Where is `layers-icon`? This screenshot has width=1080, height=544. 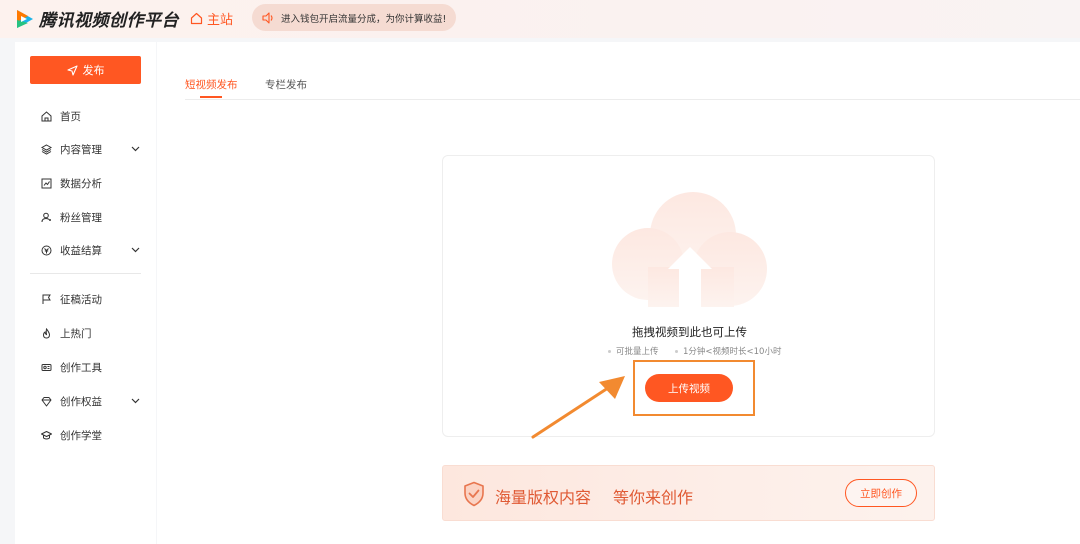
layers-icon is located at coordinates (46, 149).